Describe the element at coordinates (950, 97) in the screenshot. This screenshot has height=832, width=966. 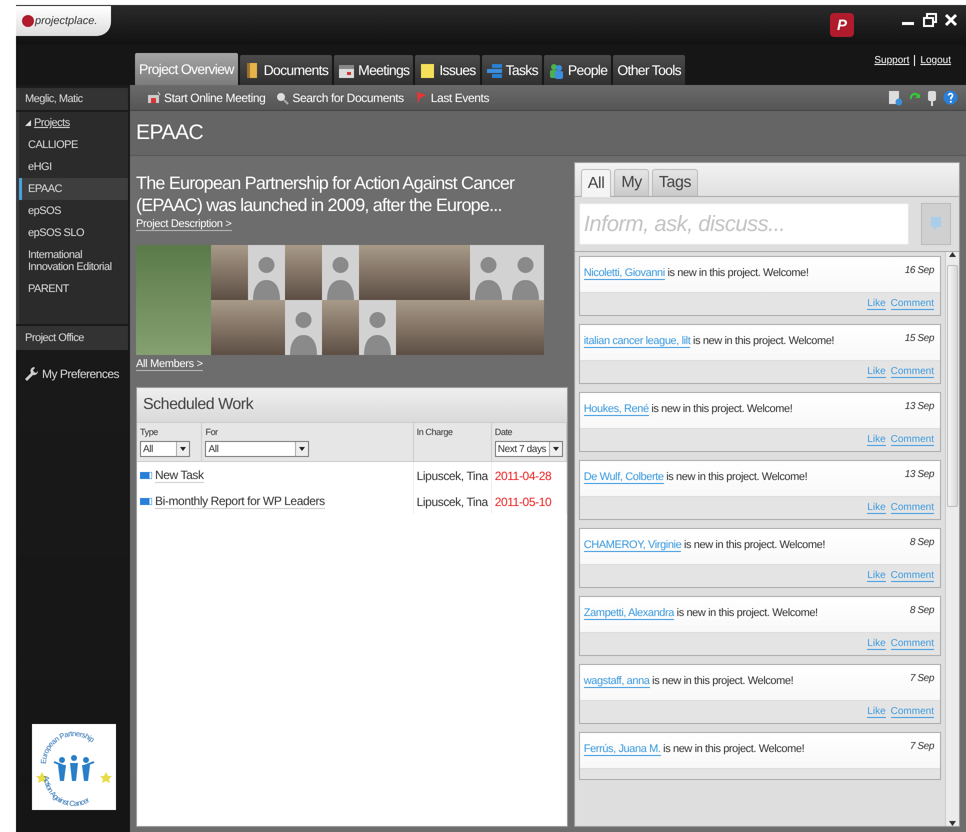
I see `help-icon` at that location.